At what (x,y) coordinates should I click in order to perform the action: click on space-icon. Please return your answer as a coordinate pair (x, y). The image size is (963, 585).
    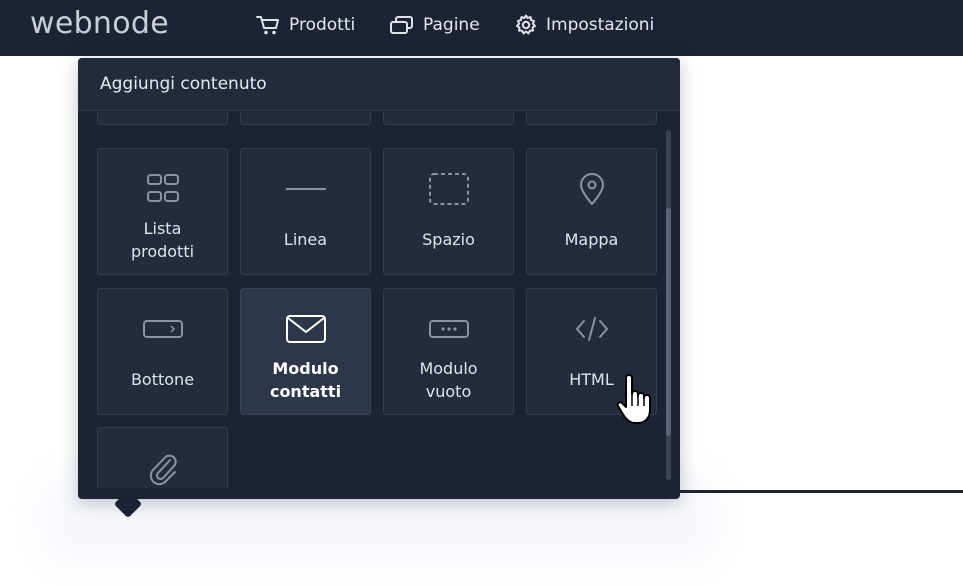
    Looking at the image, I should click on (448, 189).